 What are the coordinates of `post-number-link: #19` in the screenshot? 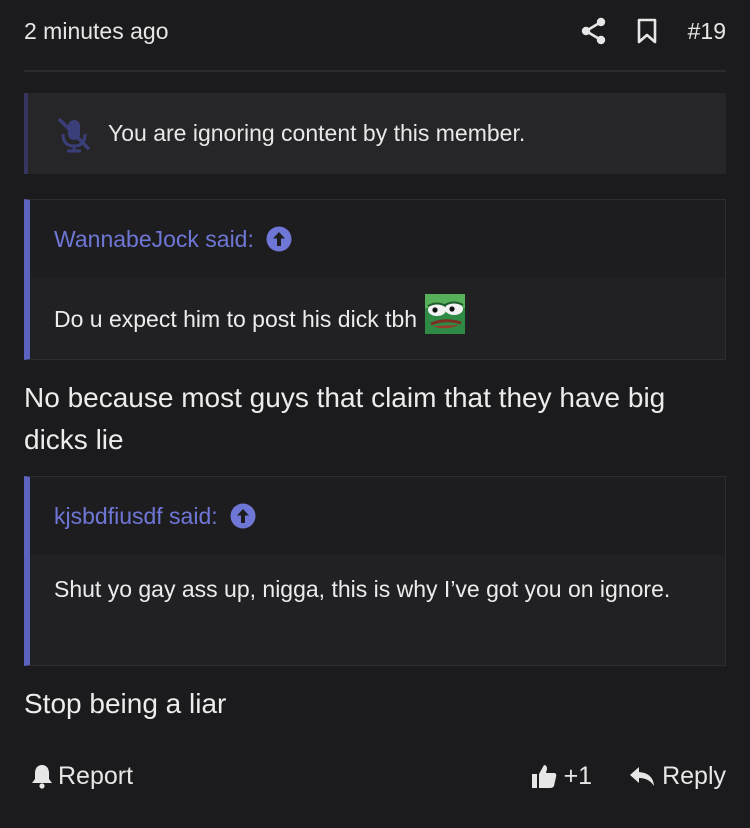 It's located at (707, 31).